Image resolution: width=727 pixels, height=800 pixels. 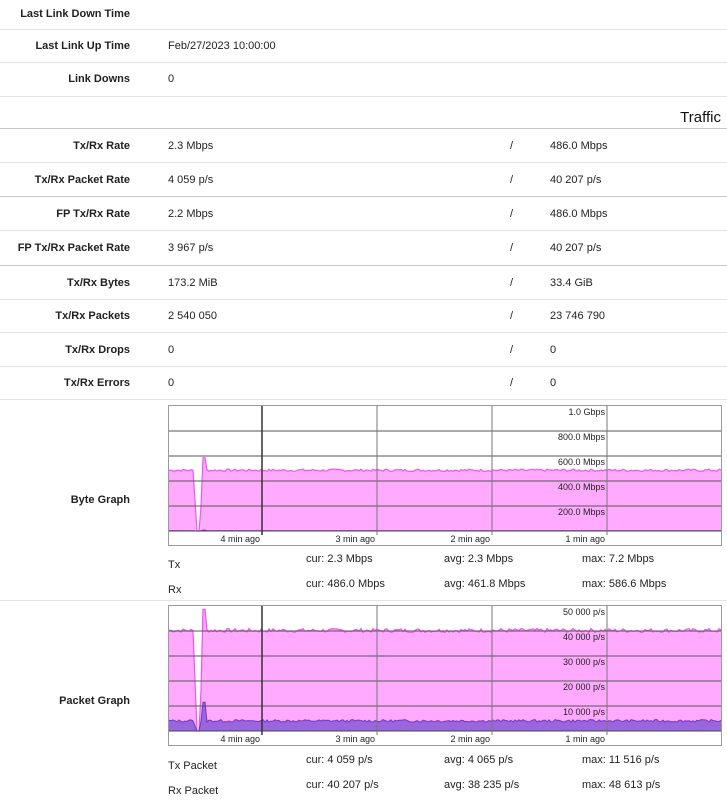 What do you see at coordinates (174, 565) in the screenshot?
I see `byte-graph-tx-name: Tx` at bounding box center [174, 565].